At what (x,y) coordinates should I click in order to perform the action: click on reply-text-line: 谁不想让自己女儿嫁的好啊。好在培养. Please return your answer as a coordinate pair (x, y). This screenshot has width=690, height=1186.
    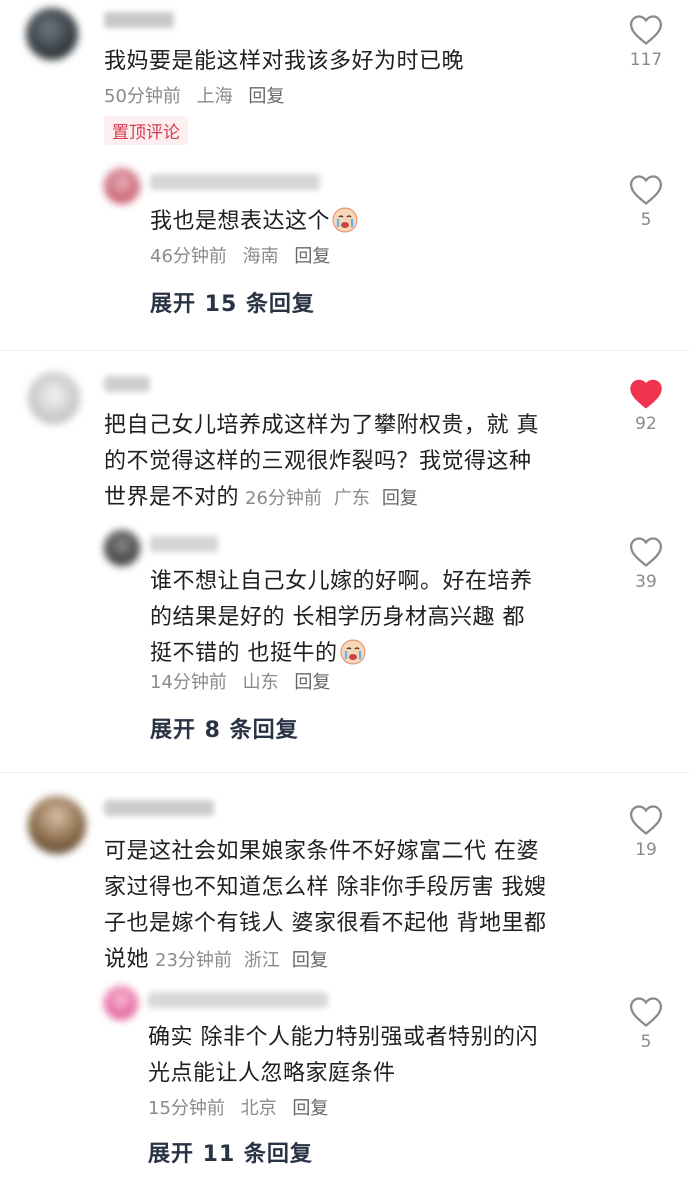
    Looking at the image, I should click on (341, 581).